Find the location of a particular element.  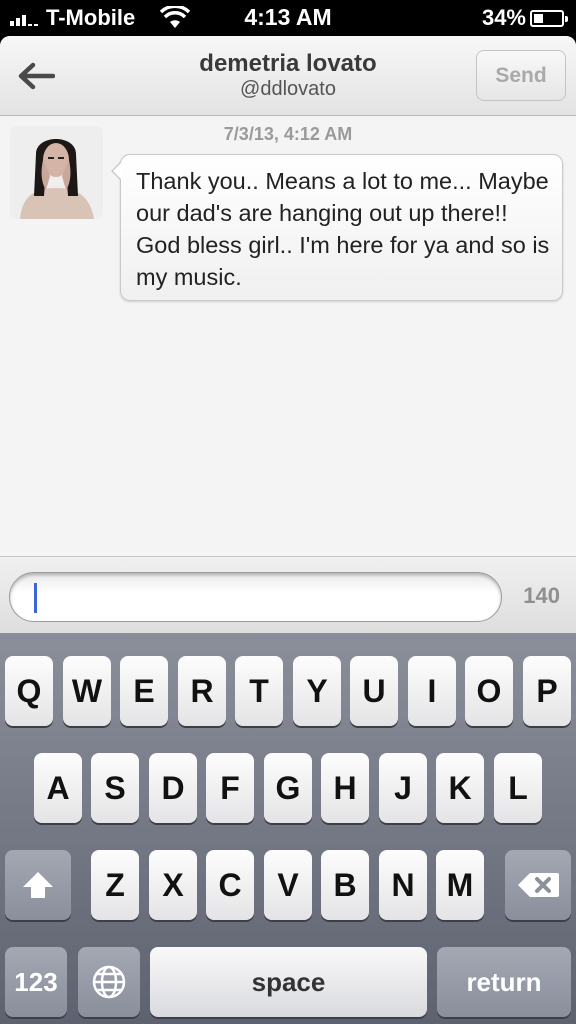

globe-icon is located at coordinates (109, 982).